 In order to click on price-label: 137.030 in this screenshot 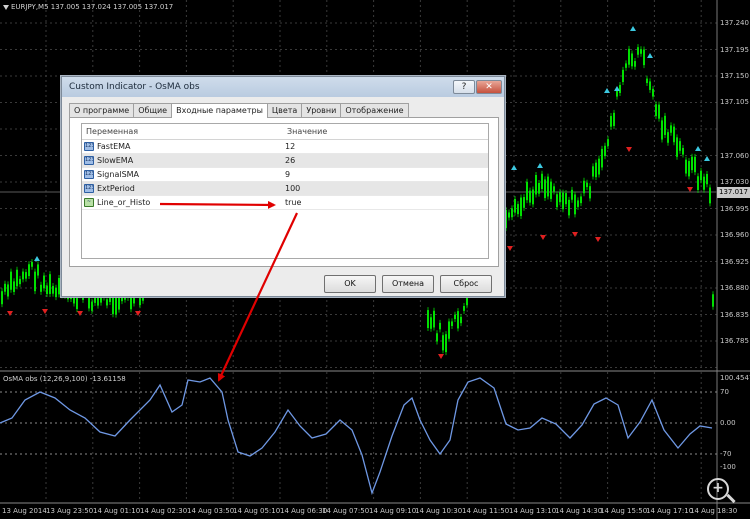, I will do `click(734, 182)`.